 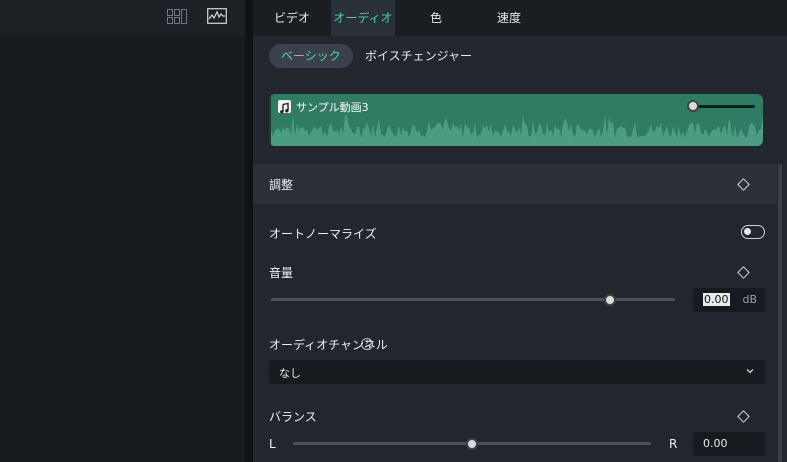 I want to click on volume-slider-handle, so click(x=610, y=300).